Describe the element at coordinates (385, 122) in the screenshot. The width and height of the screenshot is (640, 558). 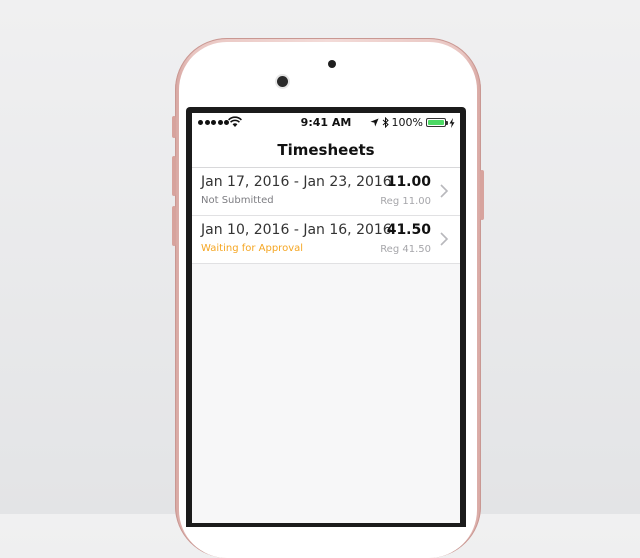
I see `bluetooth-icon` at that location.